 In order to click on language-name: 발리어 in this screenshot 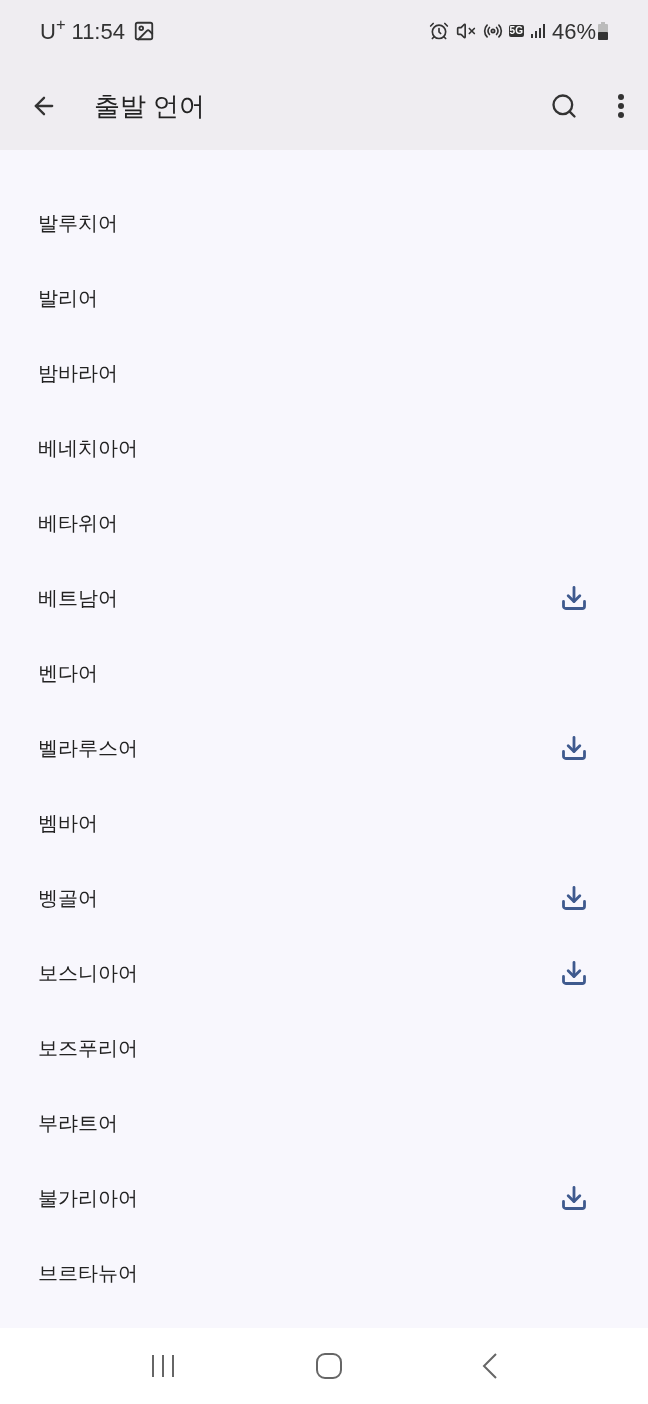, I will do `click(68, 298)`.